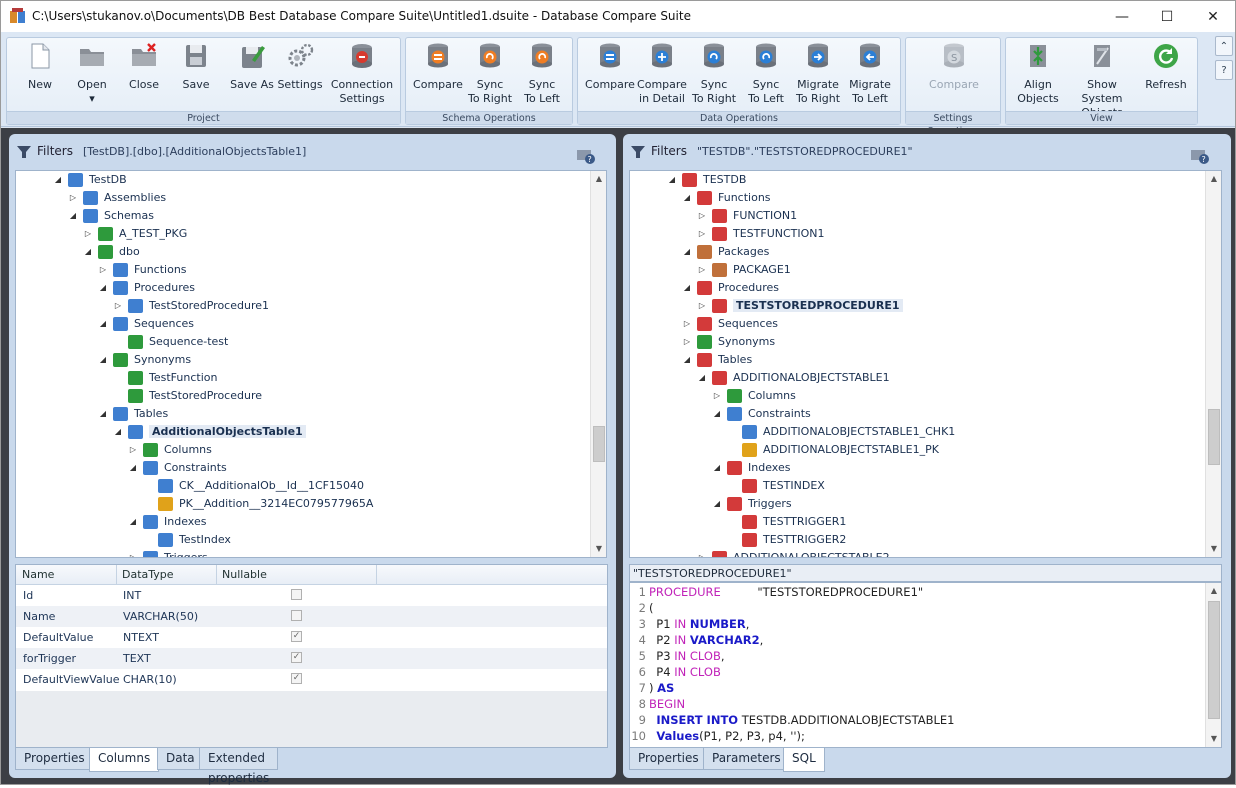 The height and width of the screenshot is (788, 1236). Describe the element at coordinates (124, 760) in the screenshot. I see `tab-columns: Columns` at that location.